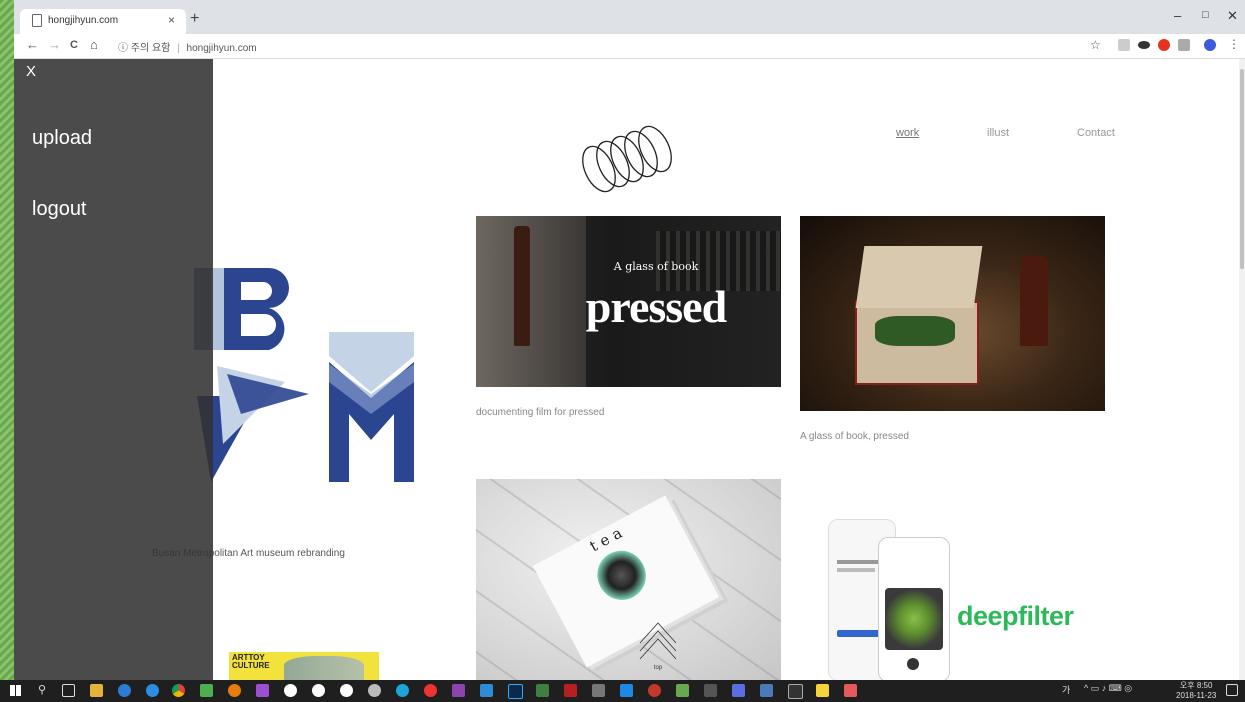 This screenshot has width=1245, height=702. What do you see at coordinates (96, 690) in the screenshot?
I see `file-explorer-icon` at bounding box center [96, 690].